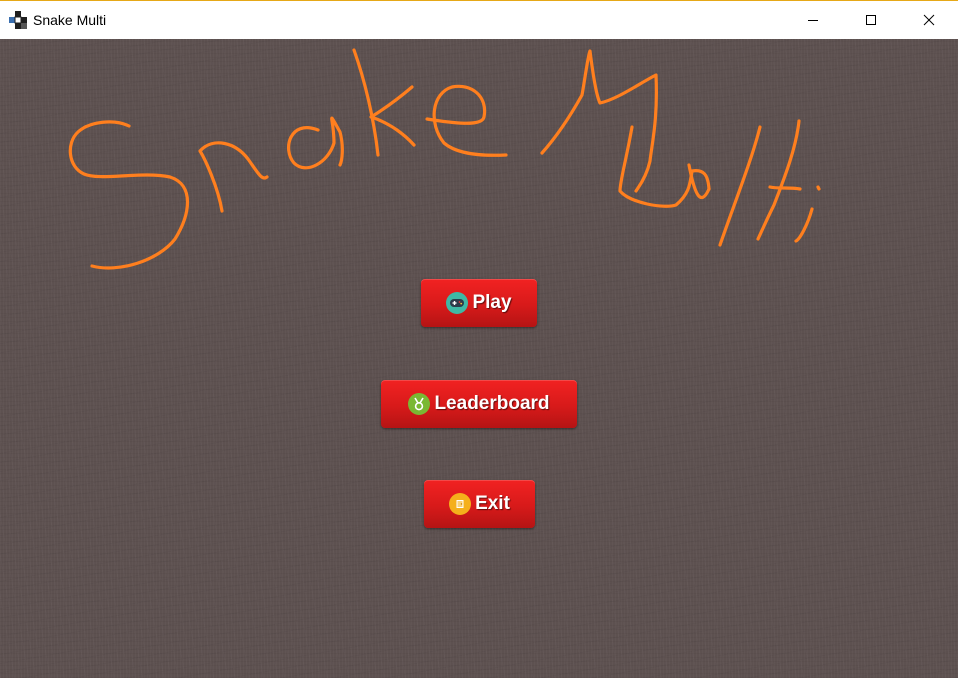 This screenshot has width=958, height=678. What do you see at coordinates (460, 504) in the screenshot?
I see `exit-door-icon` at bounding box center [460, 504].